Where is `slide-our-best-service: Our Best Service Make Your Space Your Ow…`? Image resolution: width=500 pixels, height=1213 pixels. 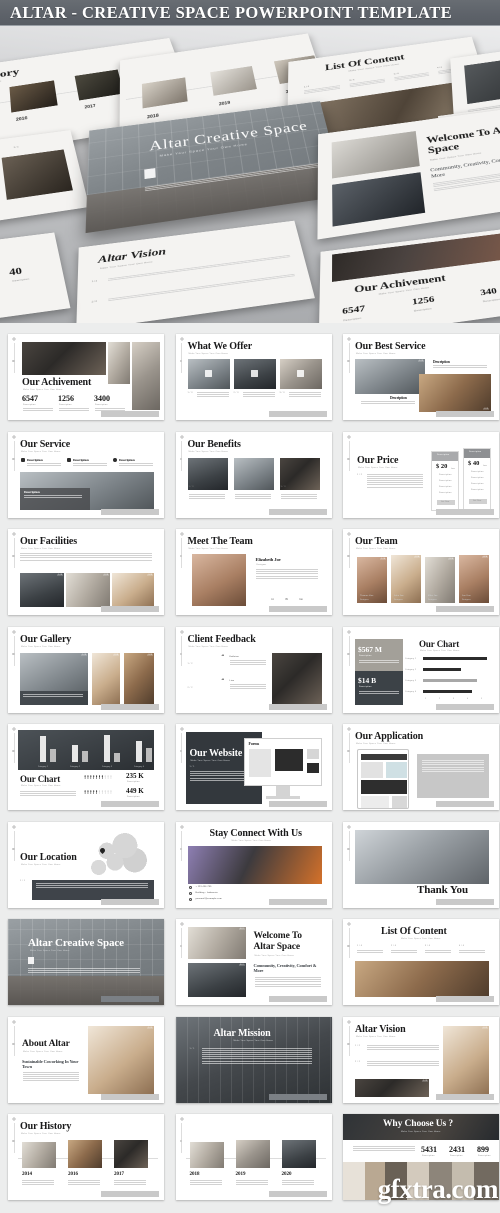
slide-our-best-service: Our Best Service Make Your Space Your Ow… is located at coordinates (421, 377).